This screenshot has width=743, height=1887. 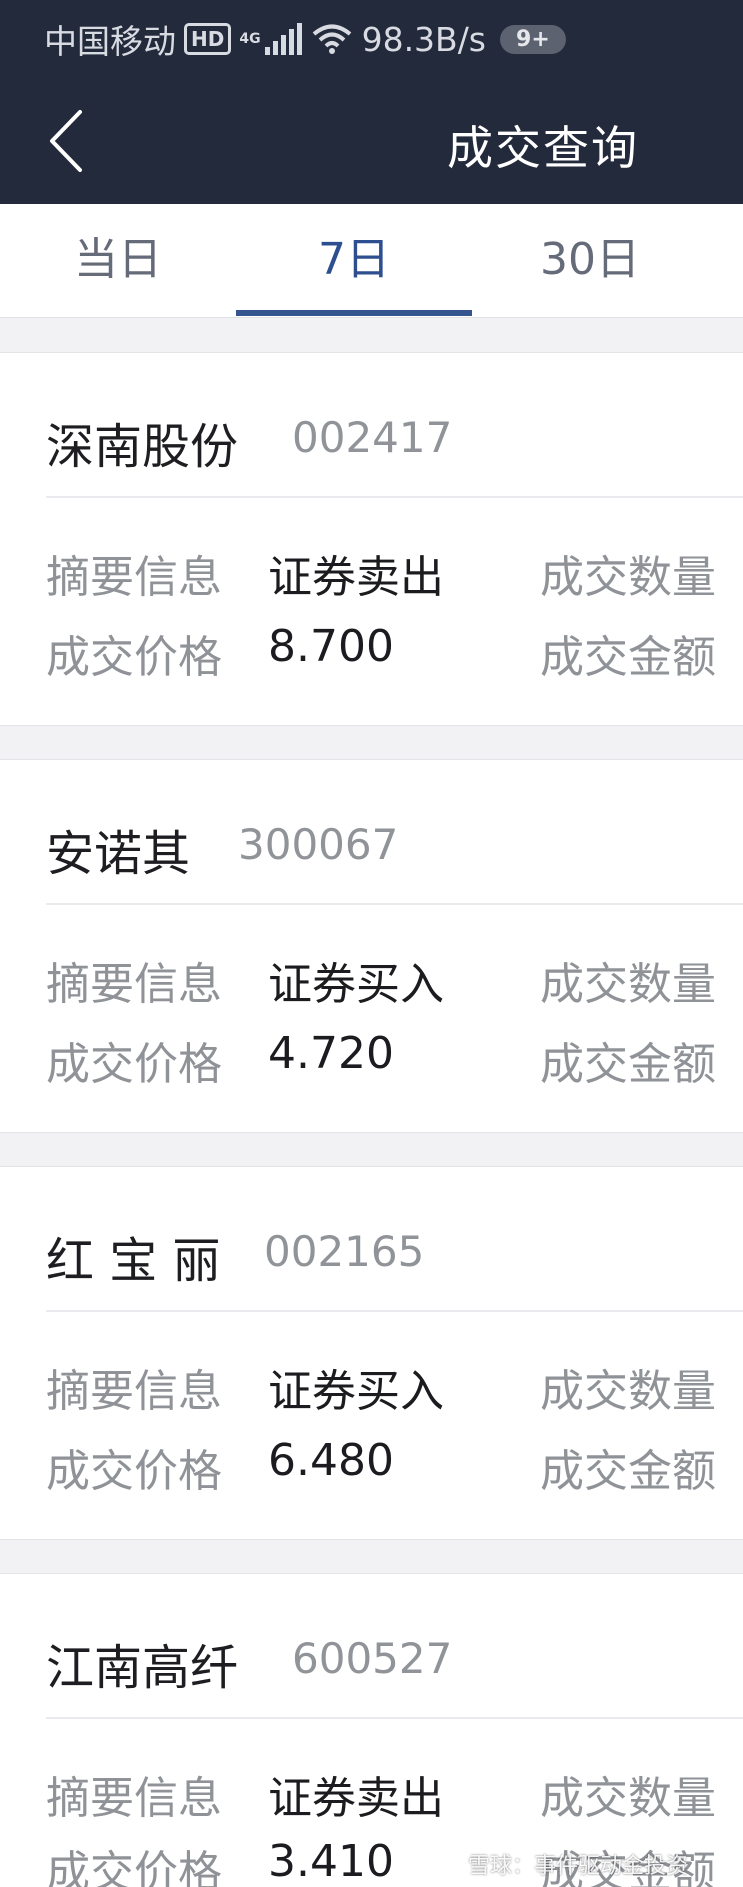 I want to click on period-tabs: 当日 7日 30日, so click(x=371, y=261).